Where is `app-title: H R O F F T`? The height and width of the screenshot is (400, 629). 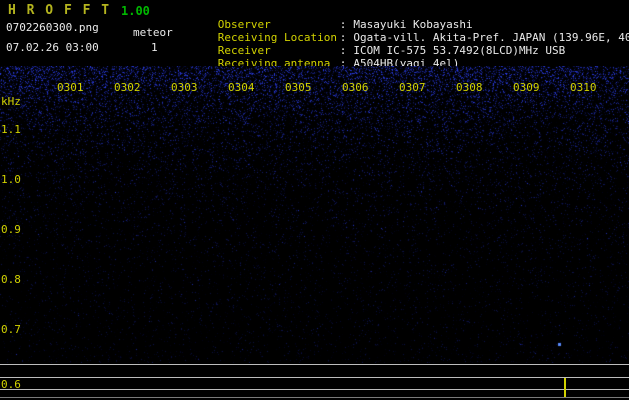
app-title: H R O F F T is located at coordinates (59, 10).